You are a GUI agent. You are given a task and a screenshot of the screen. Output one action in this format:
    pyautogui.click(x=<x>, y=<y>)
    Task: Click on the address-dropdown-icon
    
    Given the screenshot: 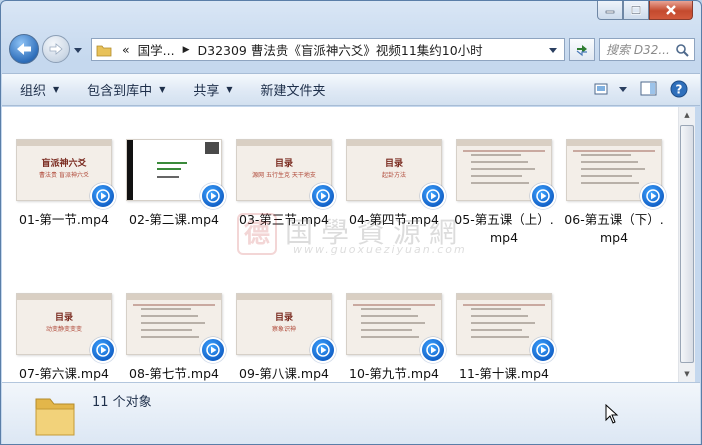 What is the action you would take?
    pyautogui.click(x=553, y=49)
    